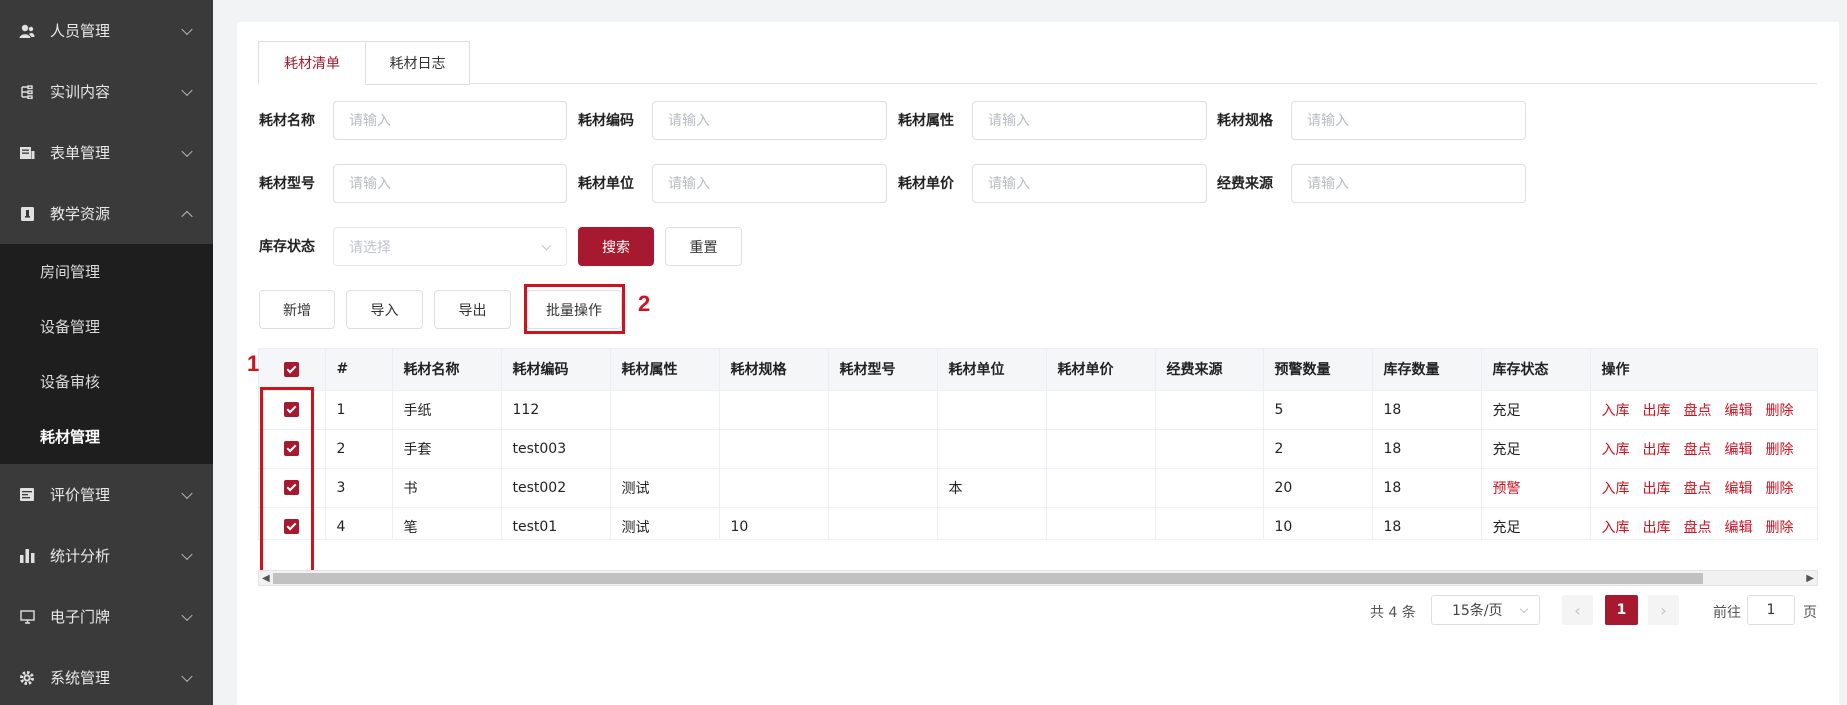 The width and height of the screenshot is (1847, 705). Describe the element at coordinates (447, 410) in the screenshot. I see `cell-name: 手纸` at that location.